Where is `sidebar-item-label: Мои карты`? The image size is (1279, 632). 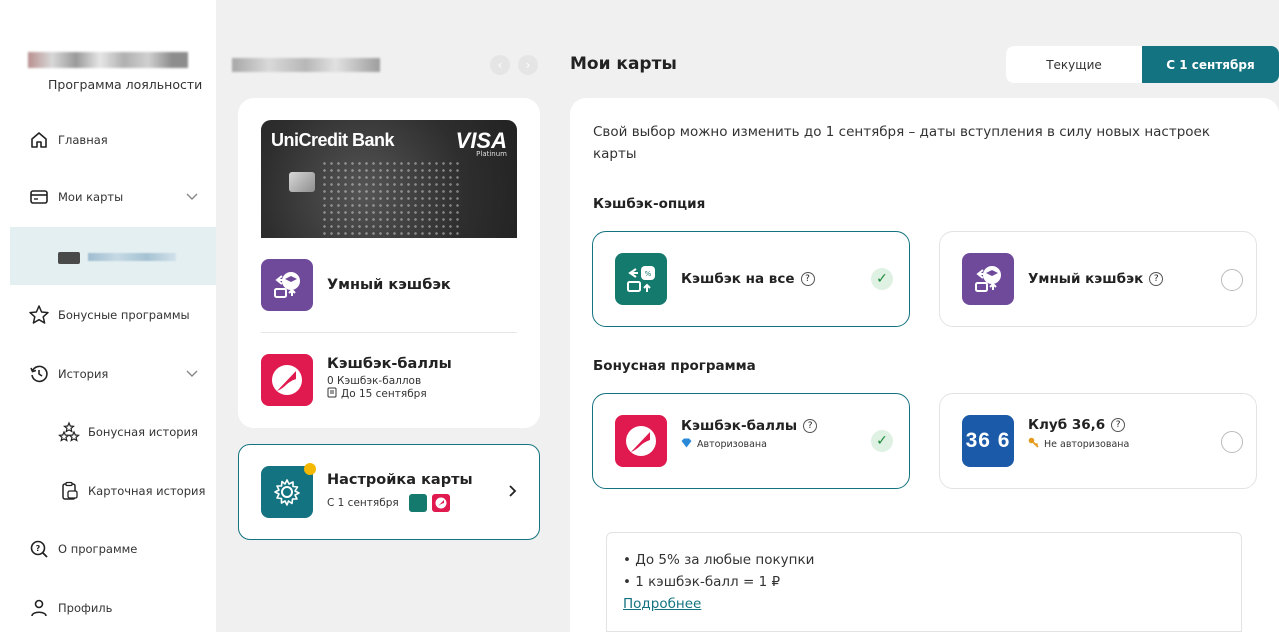 sidebar-item-label: Мои карты is located at coordinates (91, 197).